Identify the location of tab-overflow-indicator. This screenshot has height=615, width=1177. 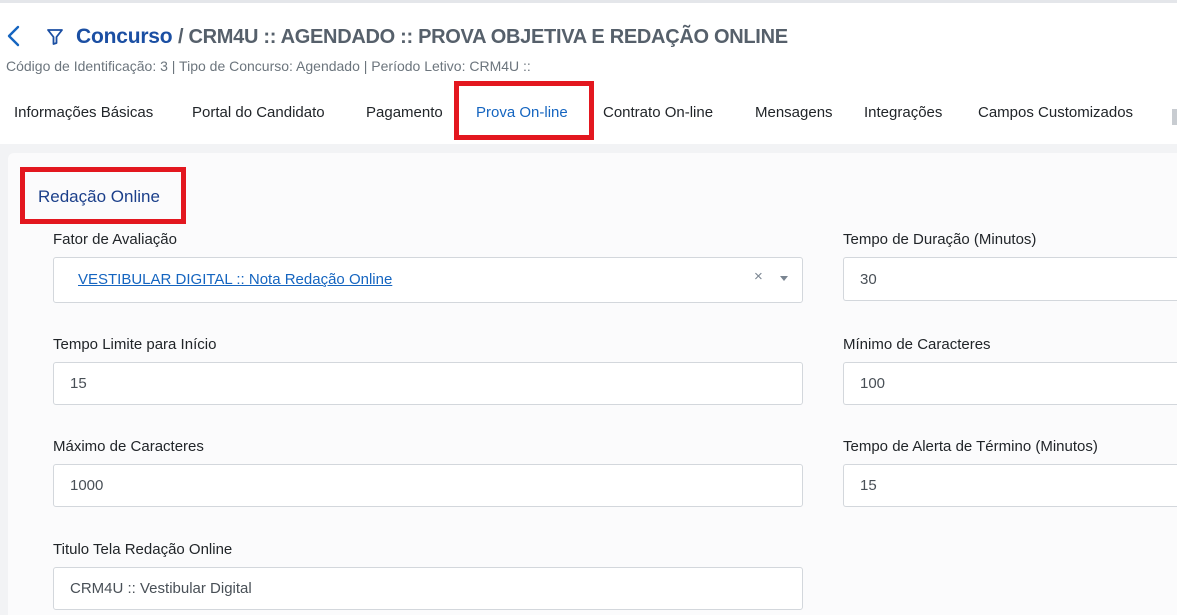
(1174, 117).